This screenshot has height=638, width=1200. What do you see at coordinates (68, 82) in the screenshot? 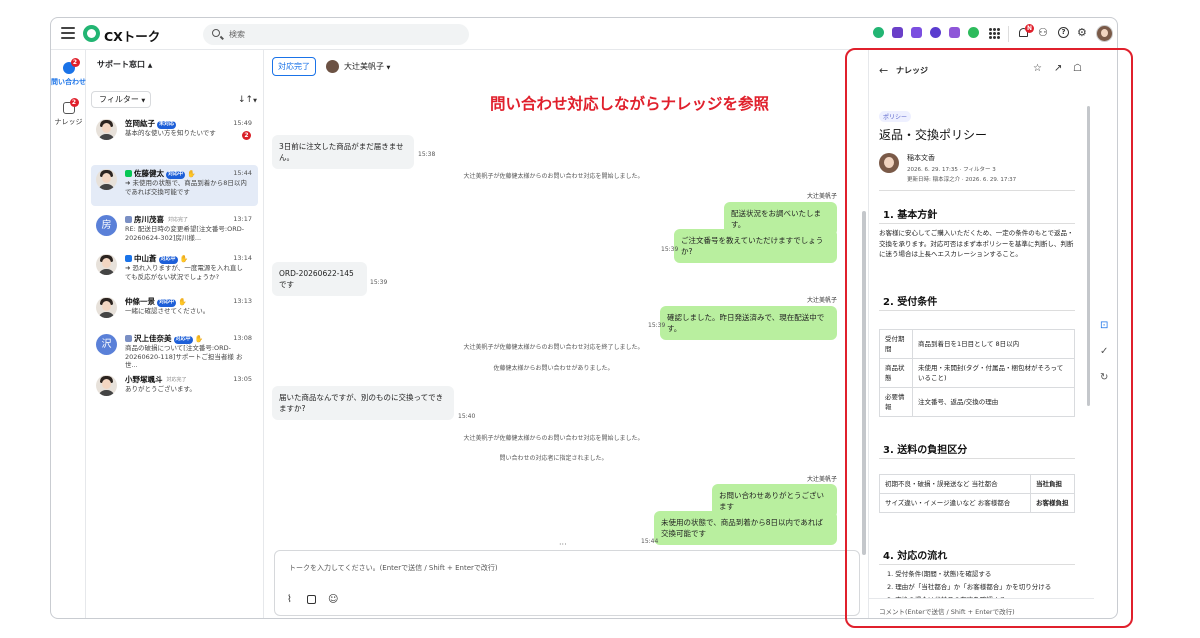
I see `rail-label: 問い合わせ` at bounding box center [68, 82].